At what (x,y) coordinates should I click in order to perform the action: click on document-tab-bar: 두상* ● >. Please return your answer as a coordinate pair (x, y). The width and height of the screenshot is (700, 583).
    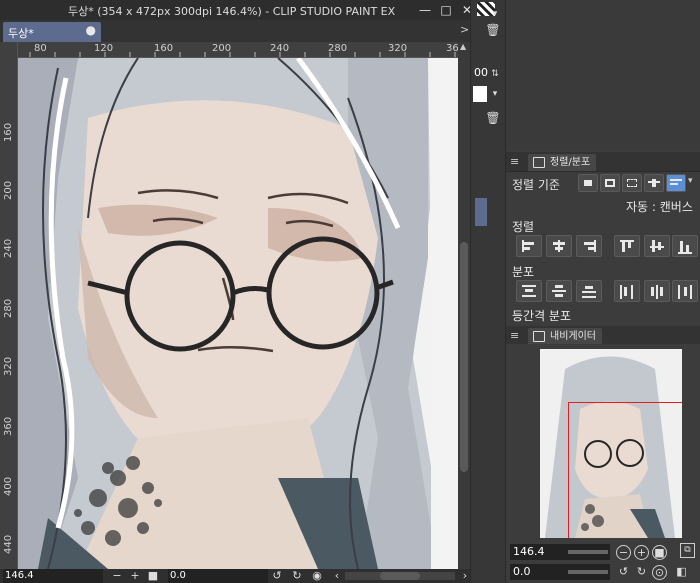
    Looking at the image, I should click on (235, 31).